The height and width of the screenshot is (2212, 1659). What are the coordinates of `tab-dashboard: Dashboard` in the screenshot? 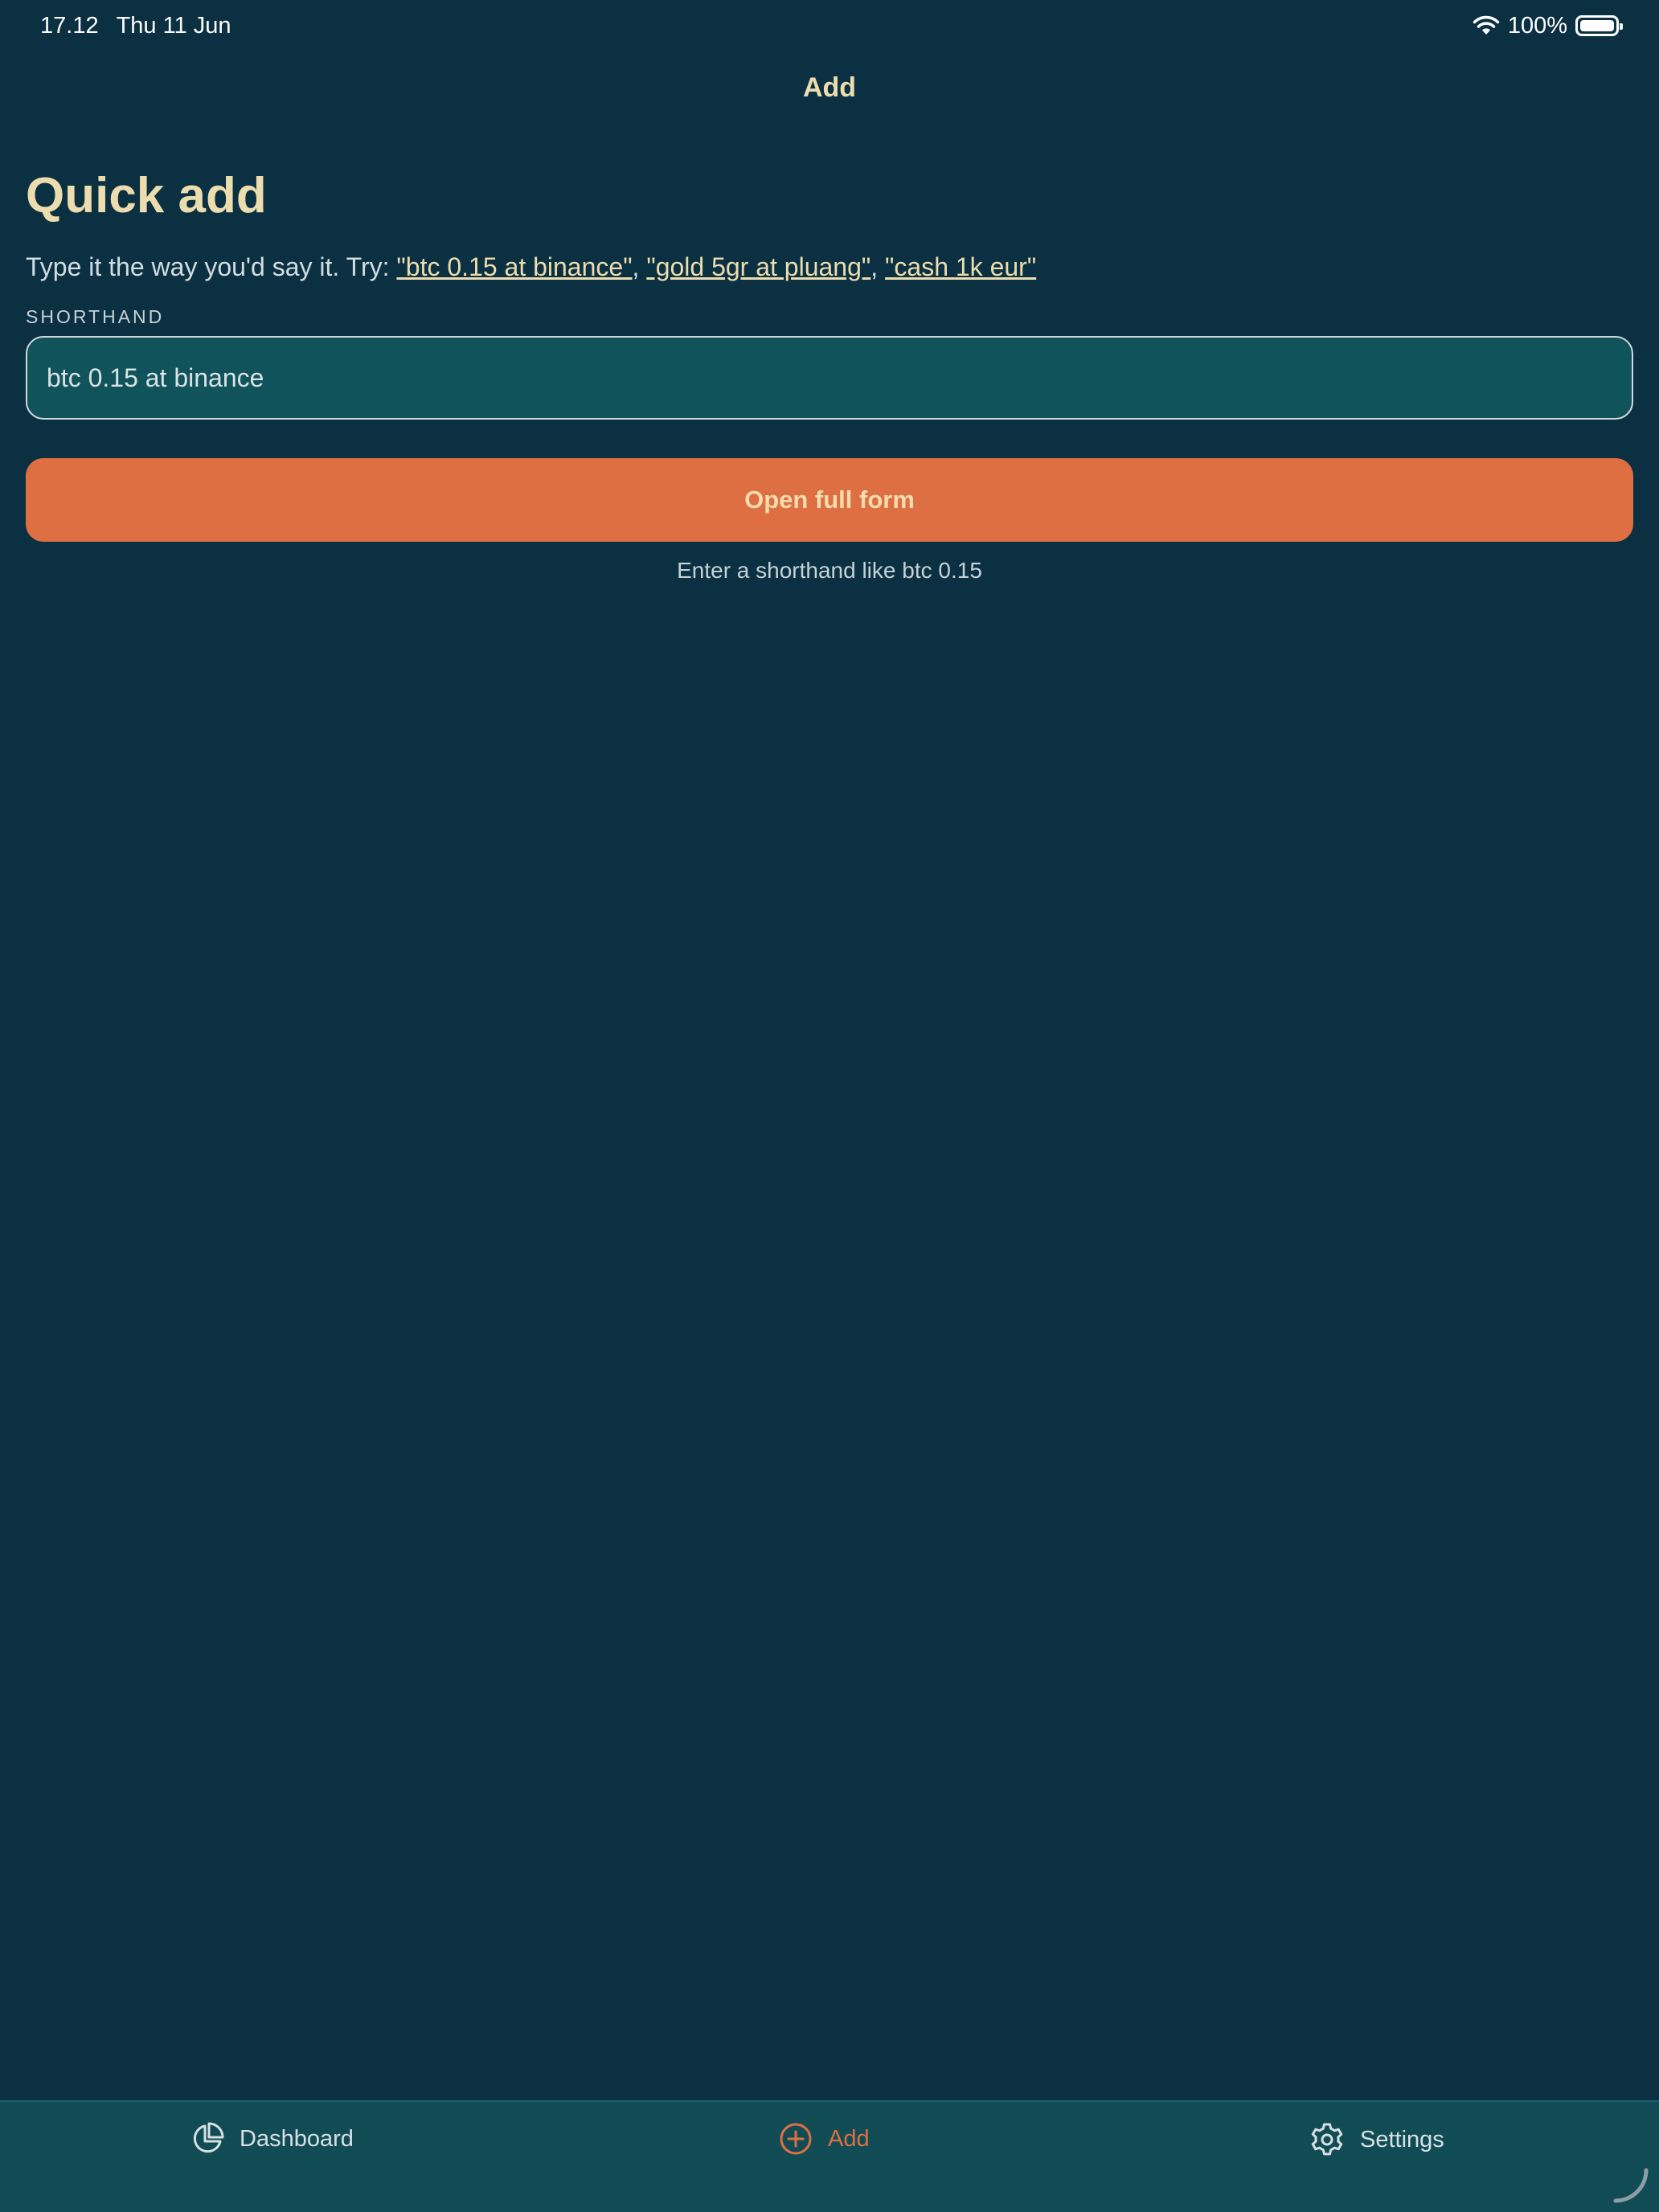 It's located at (272, 2139).